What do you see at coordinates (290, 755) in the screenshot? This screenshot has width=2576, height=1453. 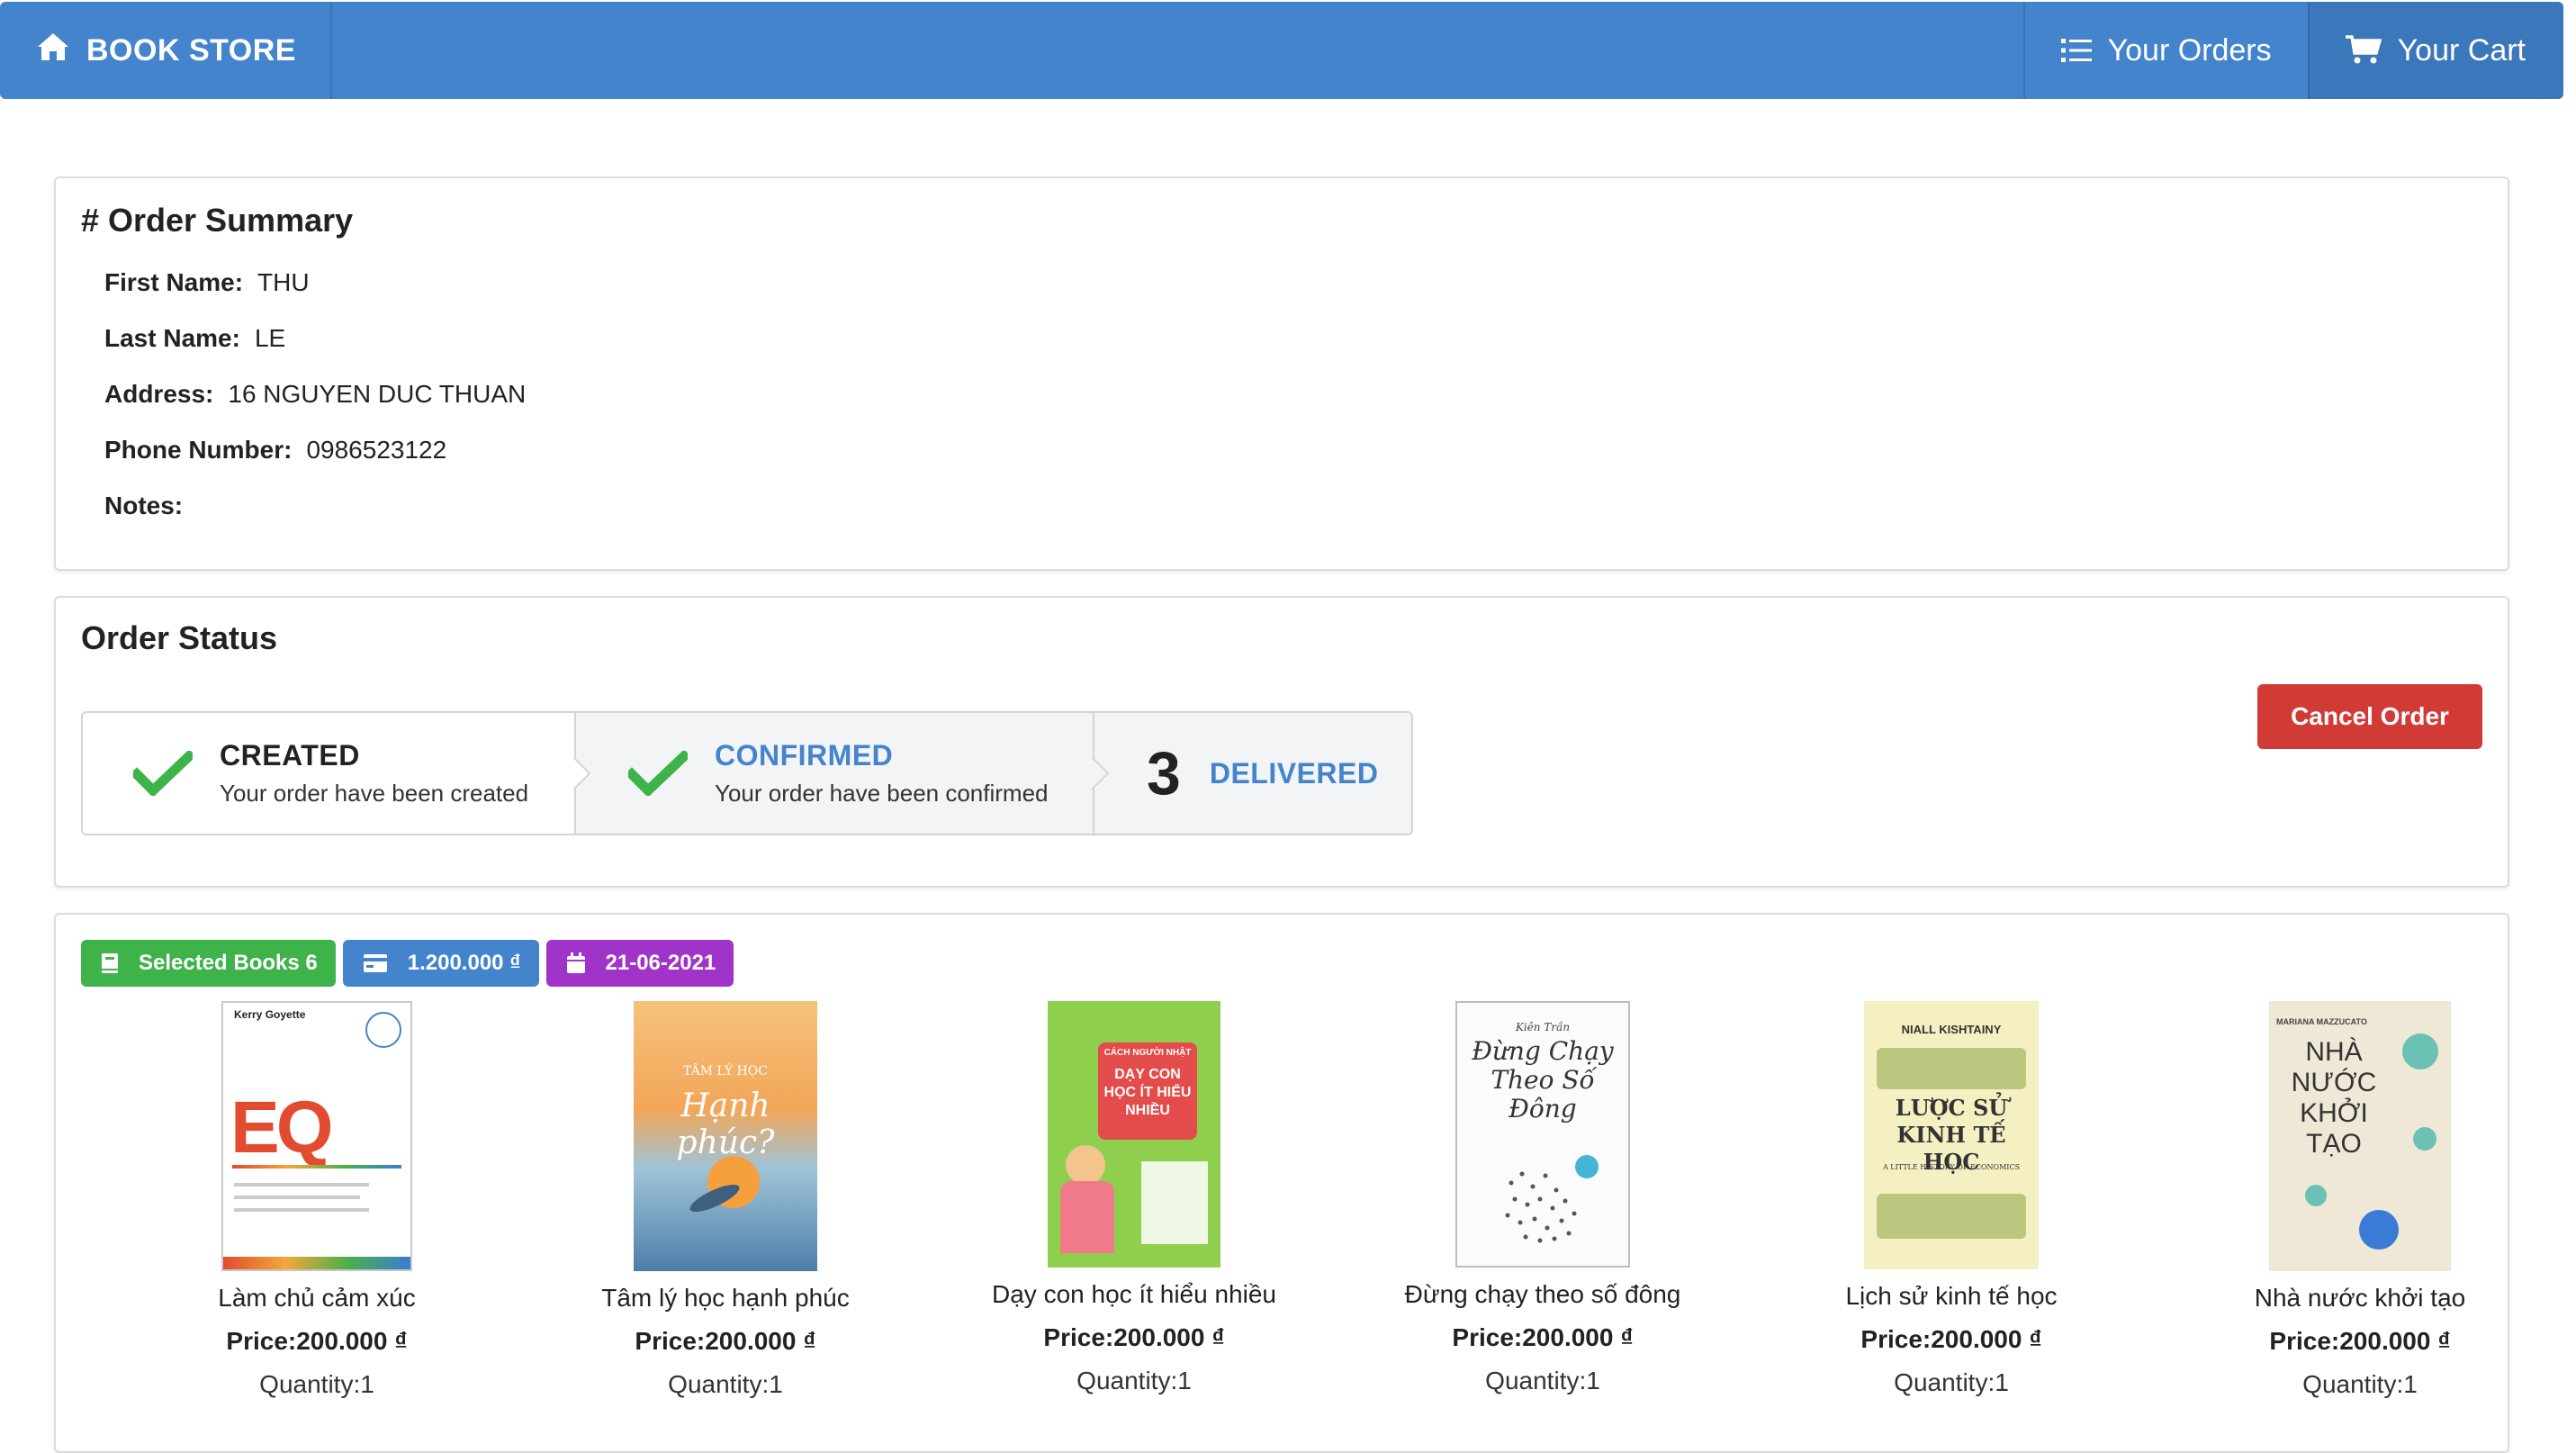 I see `step-created-title: CREATED` at bounding box center [290, 755].